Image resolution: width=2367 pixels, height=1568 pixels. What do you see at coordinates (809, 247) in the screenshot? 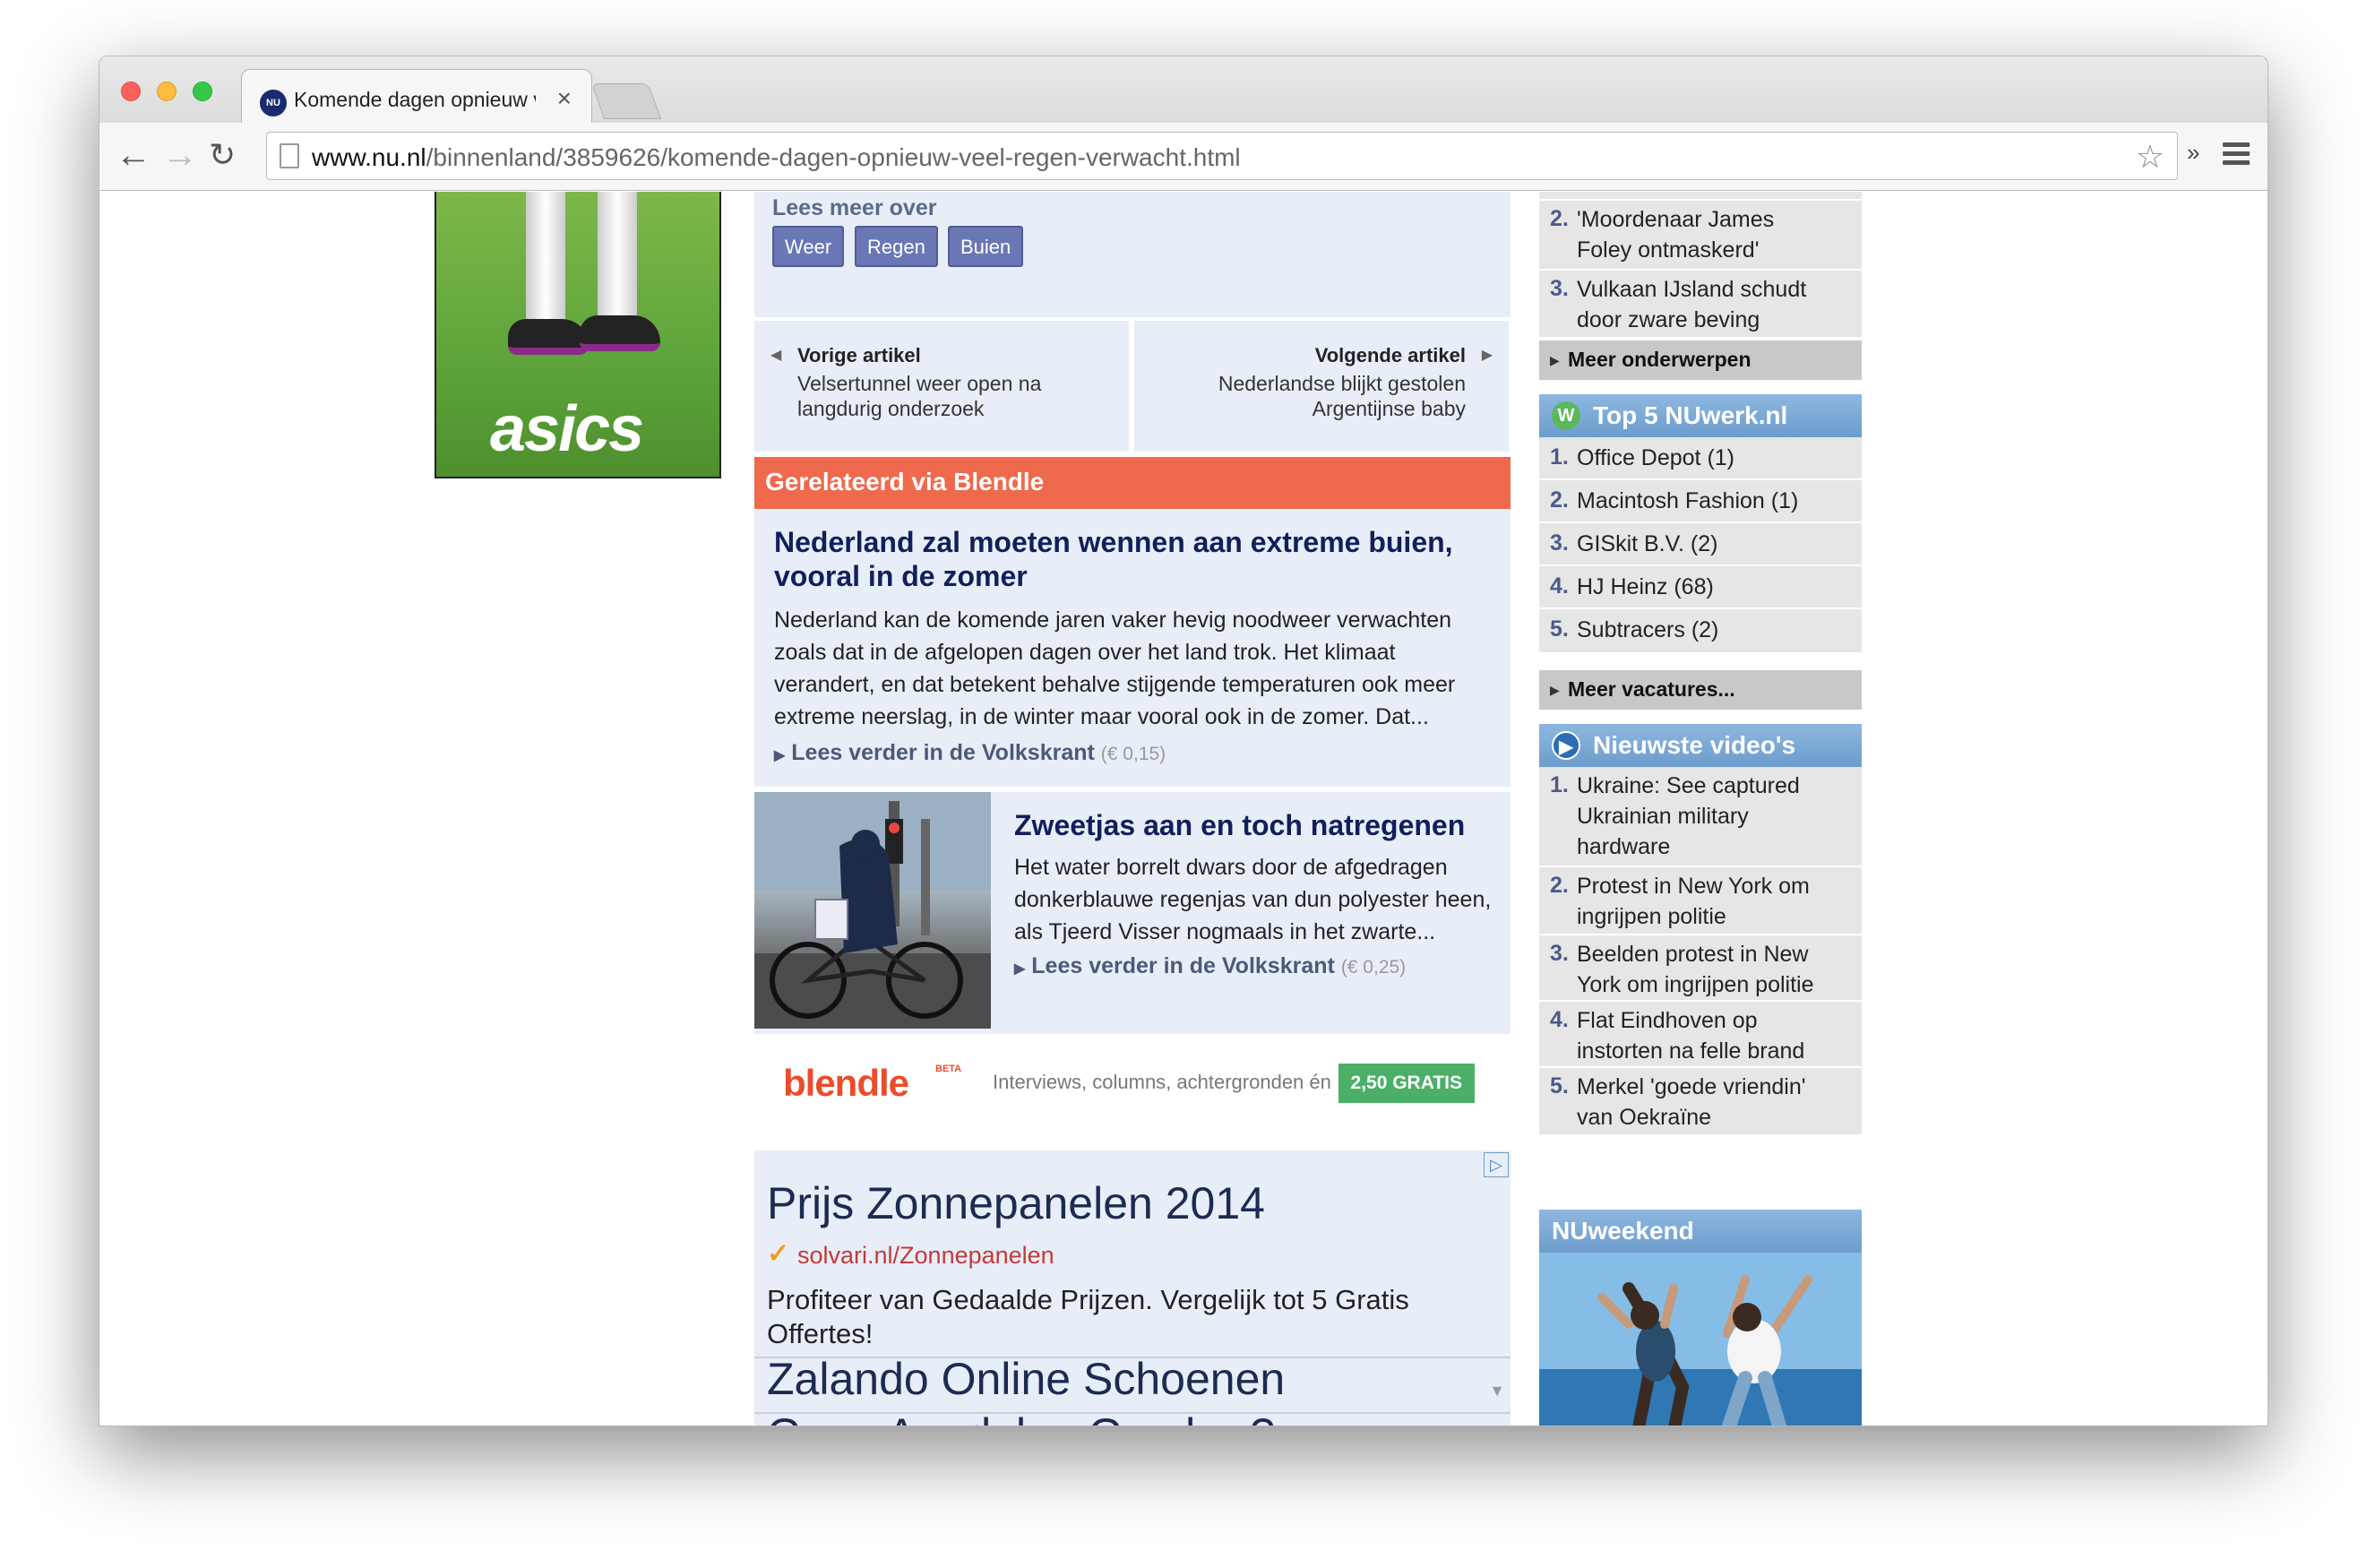
I see `tag-weer: Weer` at bounding box center [809, 247].